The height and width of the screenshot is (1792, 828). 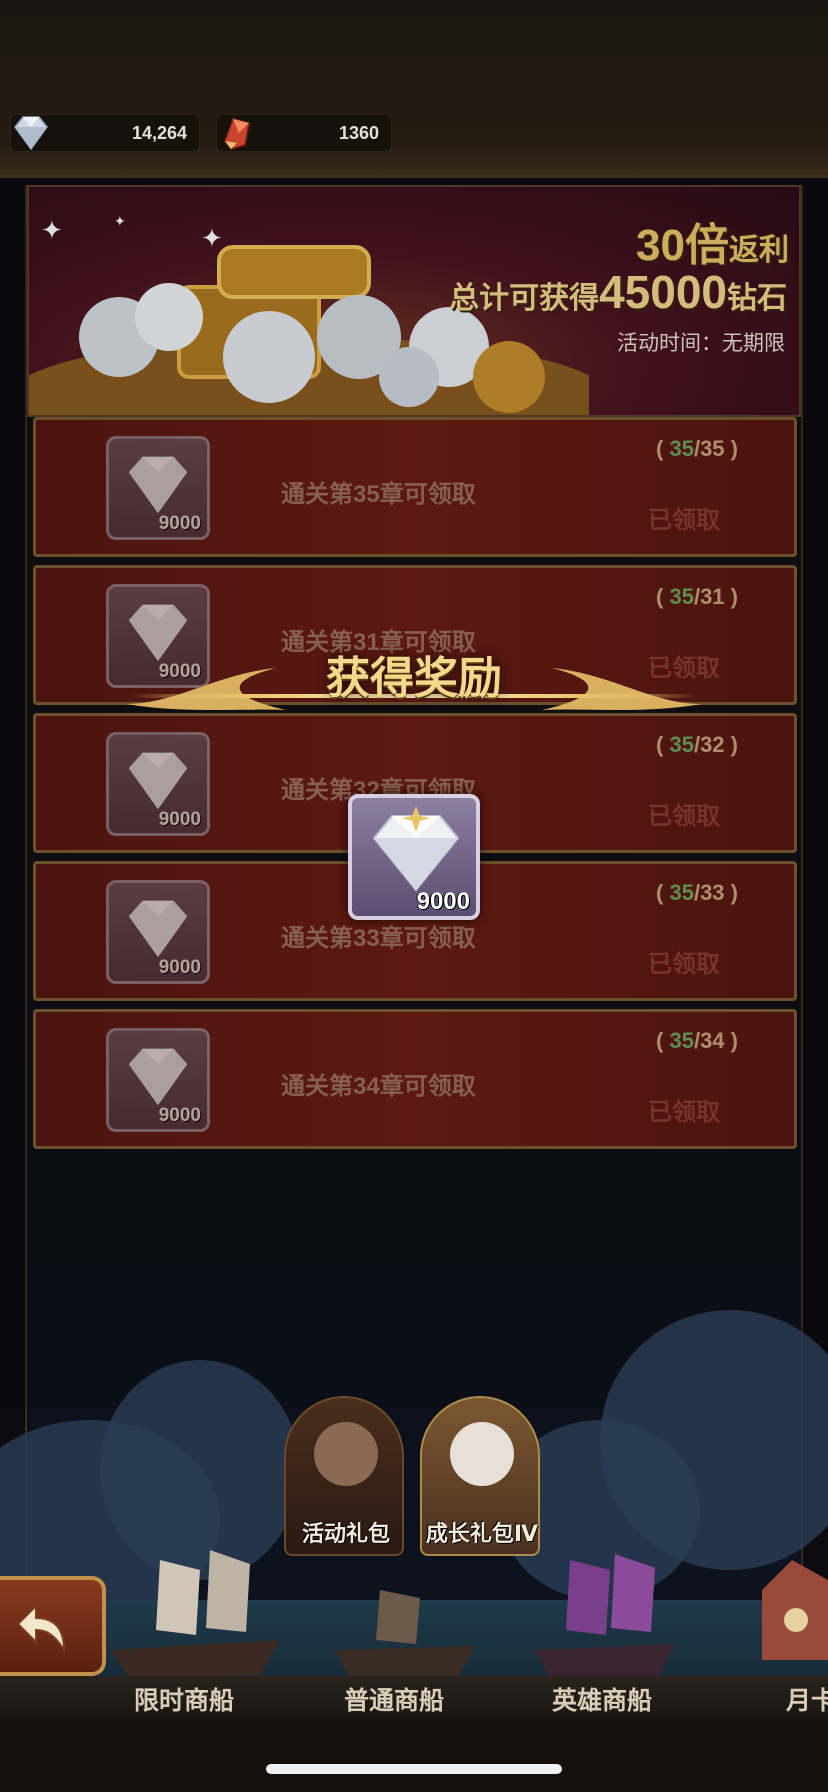 I want to click on hero-ship-icon, so click(x=605, y=1610).